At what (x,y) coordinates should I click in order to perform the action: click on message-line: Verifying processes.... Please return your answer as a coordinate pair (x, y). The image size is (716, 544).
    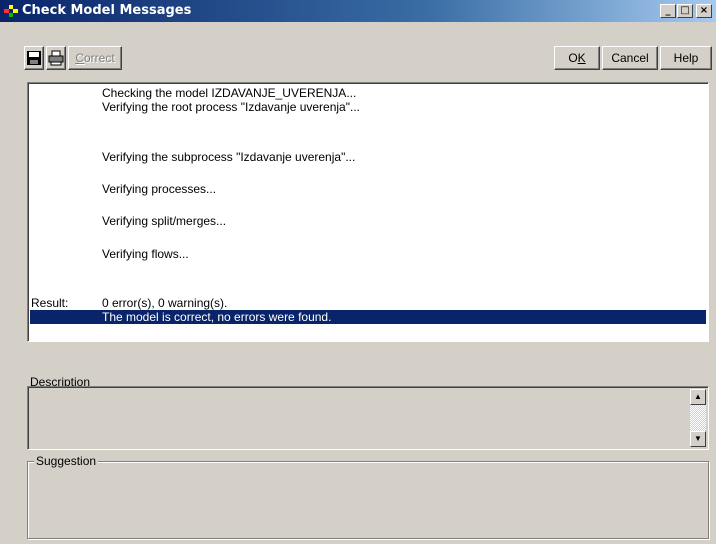
    Looking at the image, I should click on (159, 189).